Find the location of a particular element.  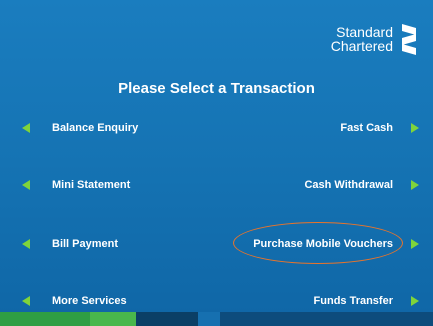

brand-line-2: Chartered is located at coordinates (361, 46).